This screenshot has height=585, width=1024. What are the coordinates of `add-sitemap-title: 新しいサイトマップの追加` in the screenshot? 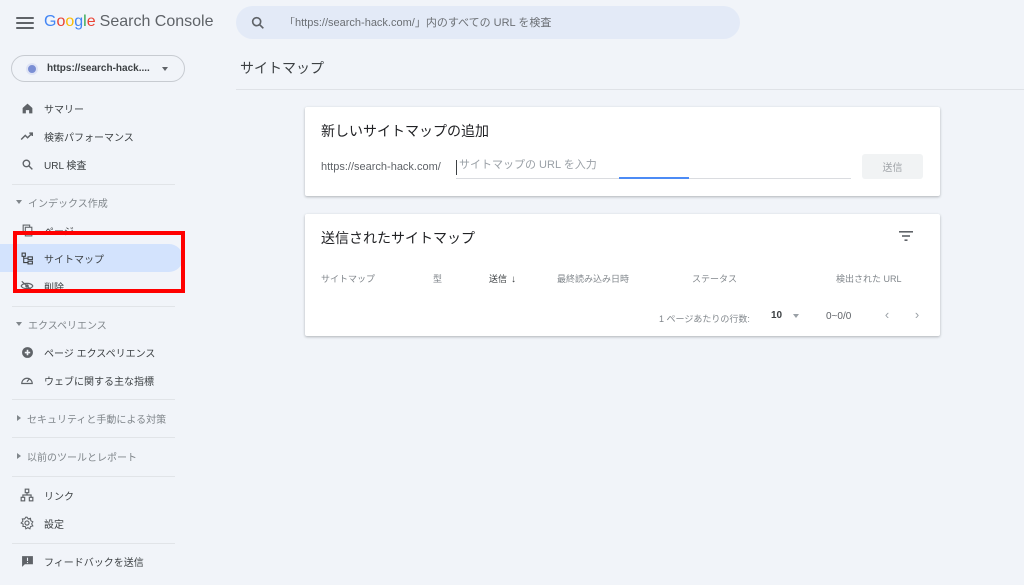 It's located at (405, 131).